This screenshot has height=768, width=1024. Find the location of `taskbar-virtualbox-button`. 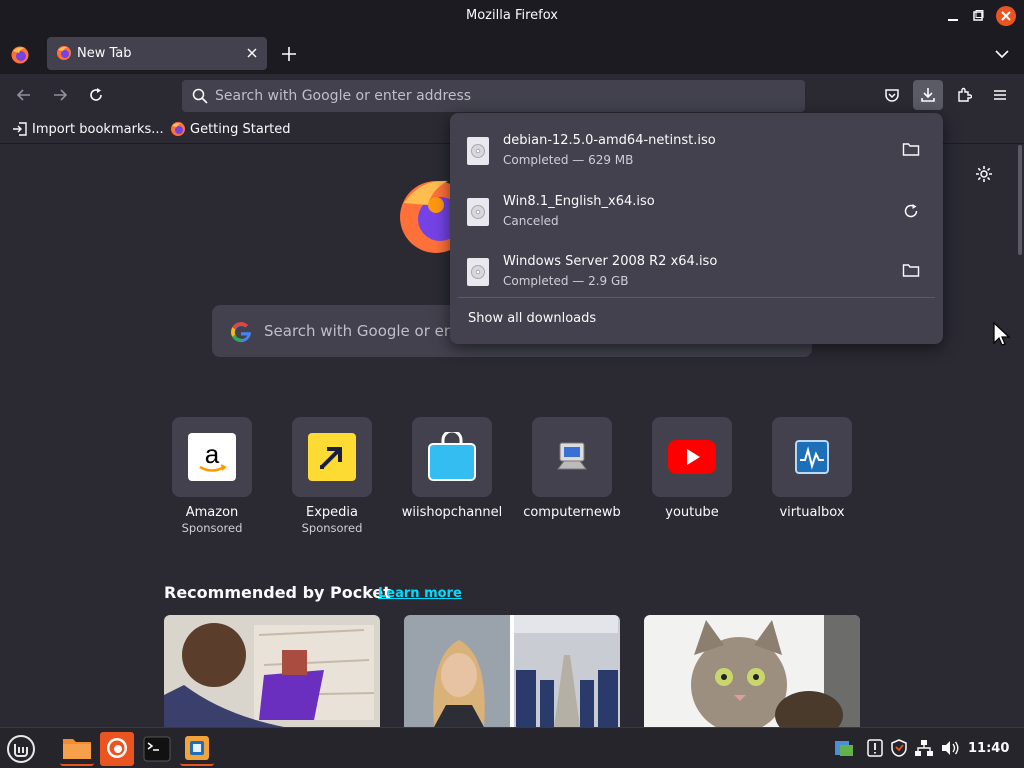

taskbar-virtualbox-button is located at coordinates (197, 749).